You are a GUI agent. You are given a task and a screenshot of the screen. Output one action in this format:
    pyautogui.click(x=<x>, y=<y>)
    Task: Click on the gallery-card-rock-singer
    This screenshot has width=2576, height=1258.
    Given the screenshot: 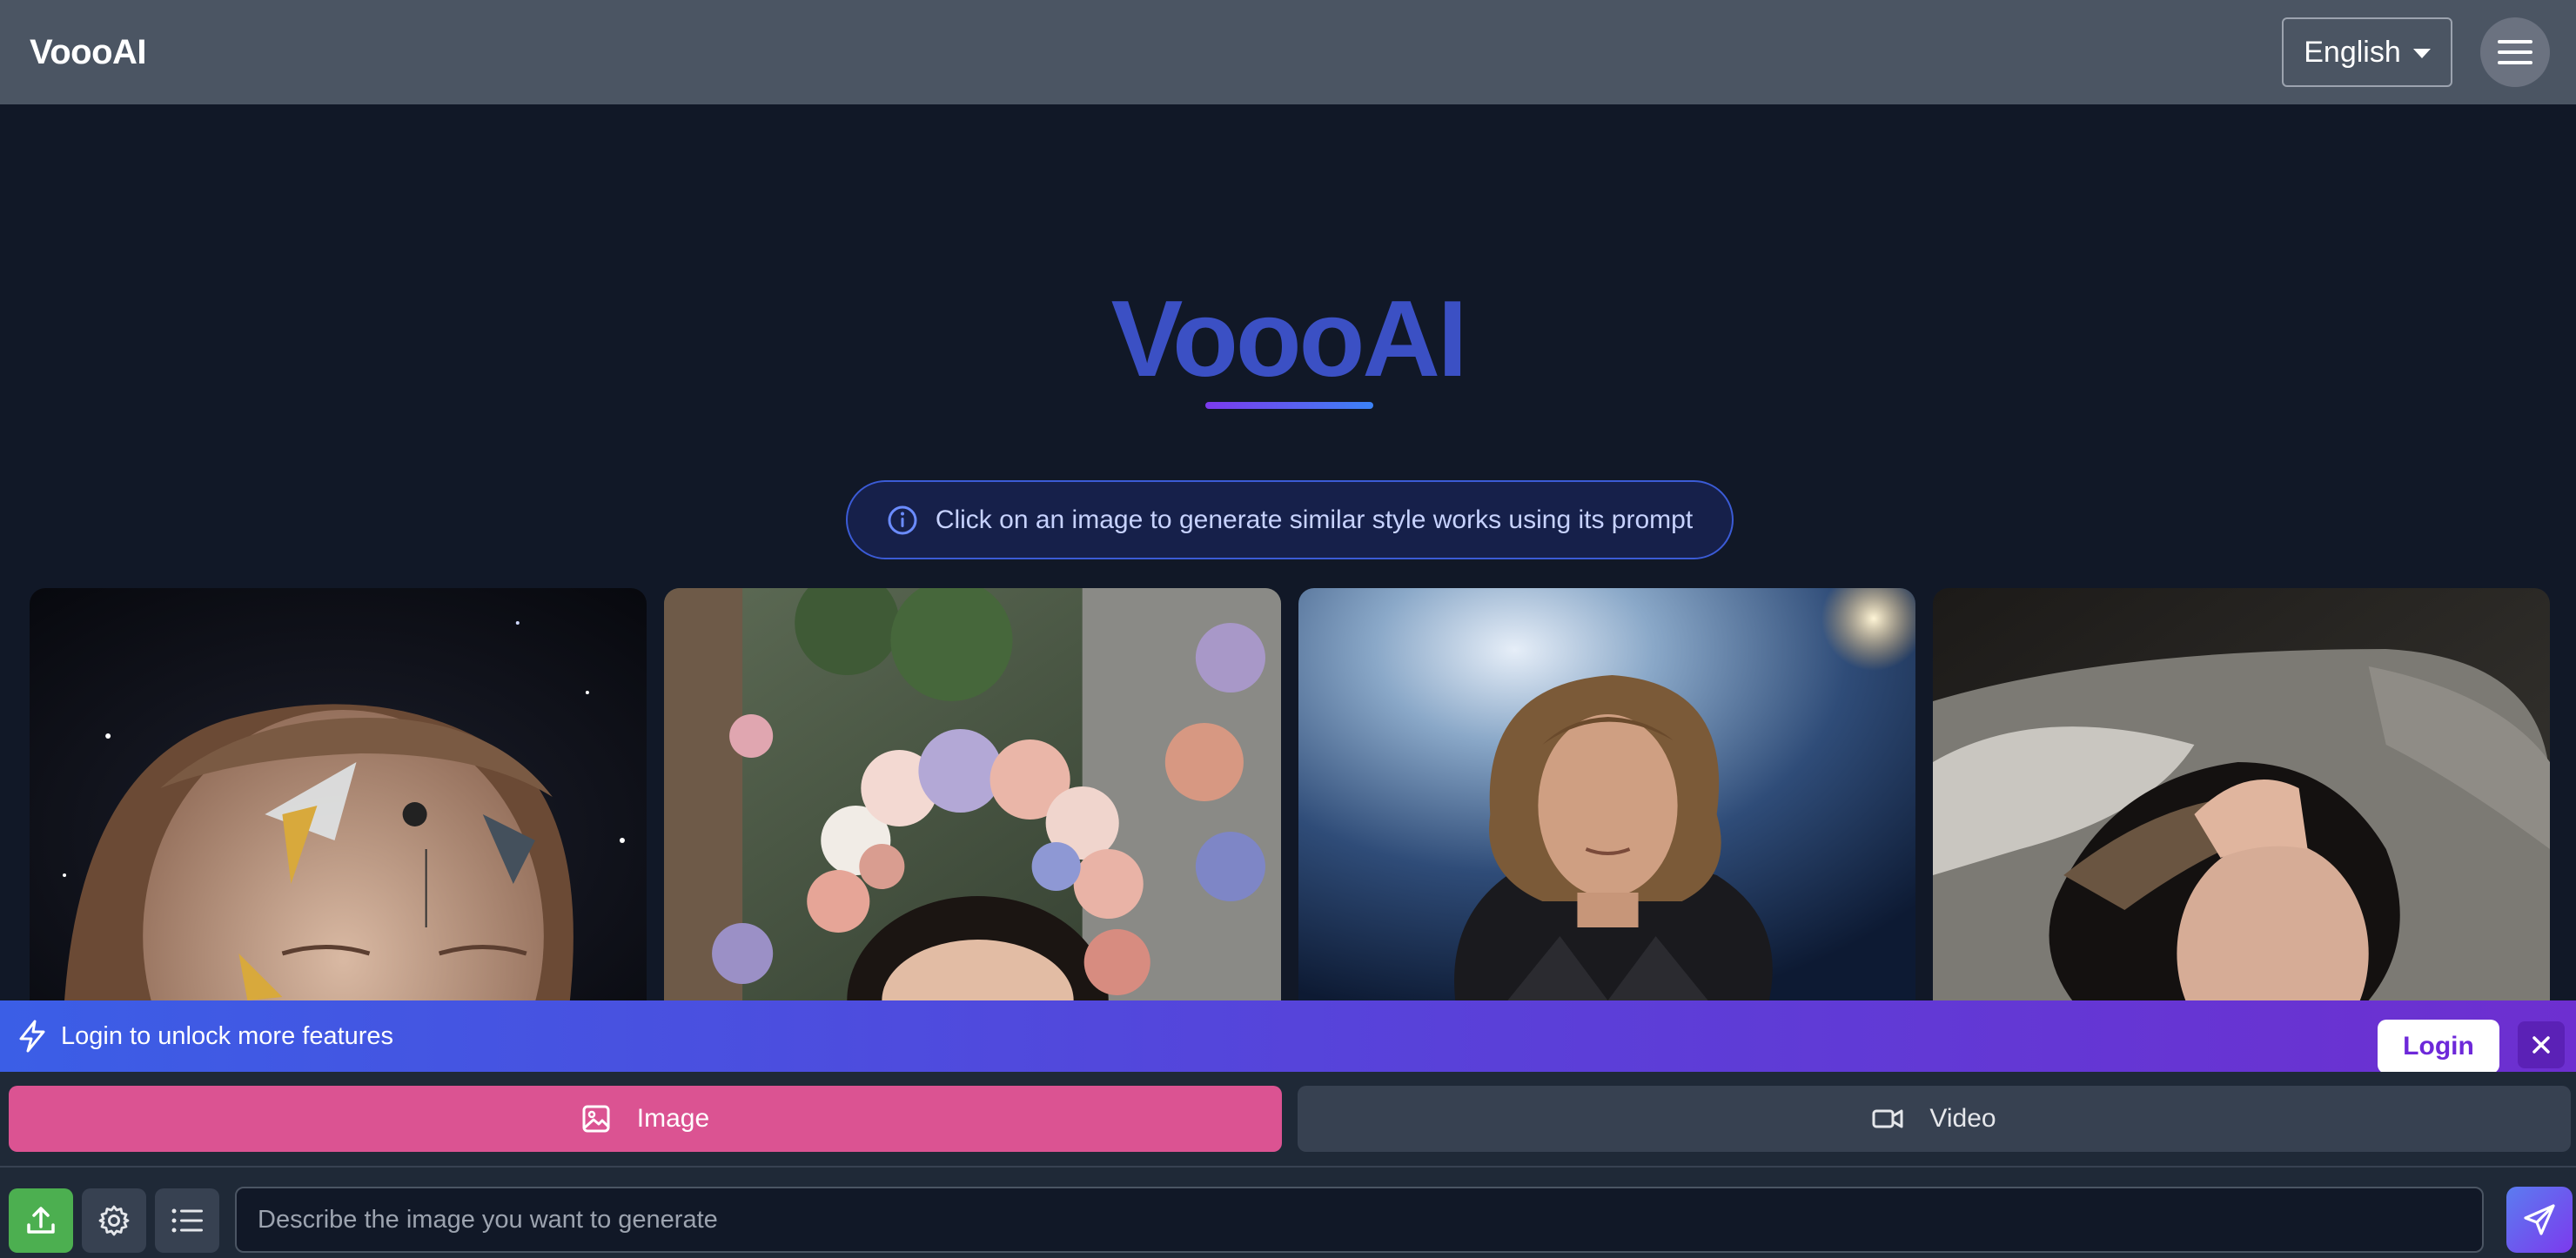 What is the action you would take?
    pyautogui.click(x=1606, y=794)
    